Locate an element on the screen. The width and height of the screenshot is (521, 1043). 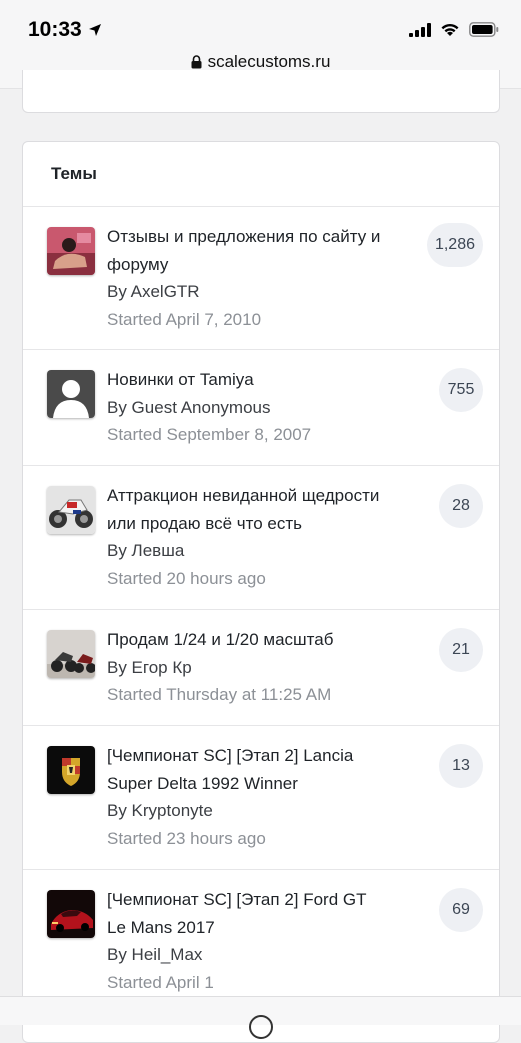
browser-toolbar is located at coordinates (260, 1017).